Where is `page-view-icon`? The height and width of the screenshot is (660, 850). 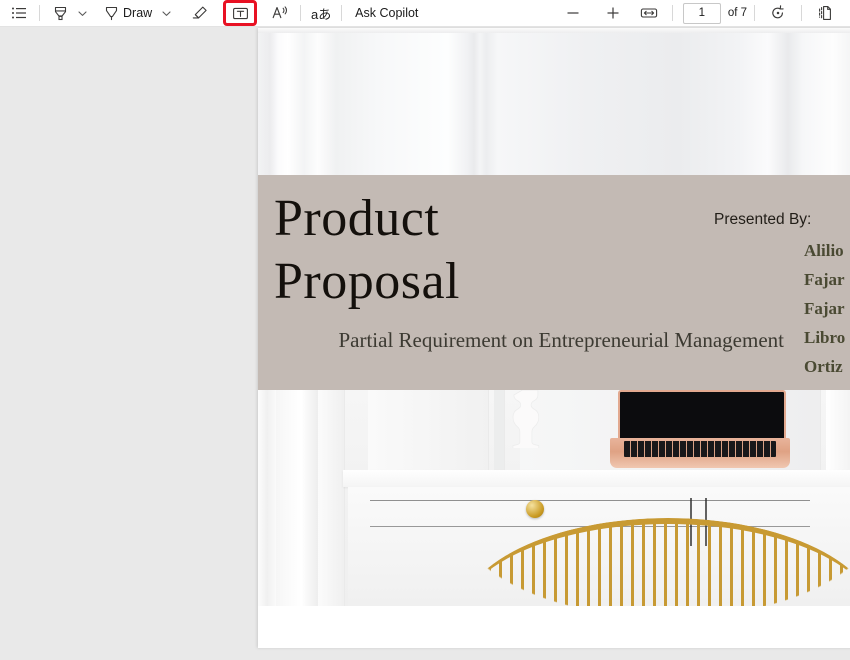
page-view-icon is located at coordinates (825, 13).